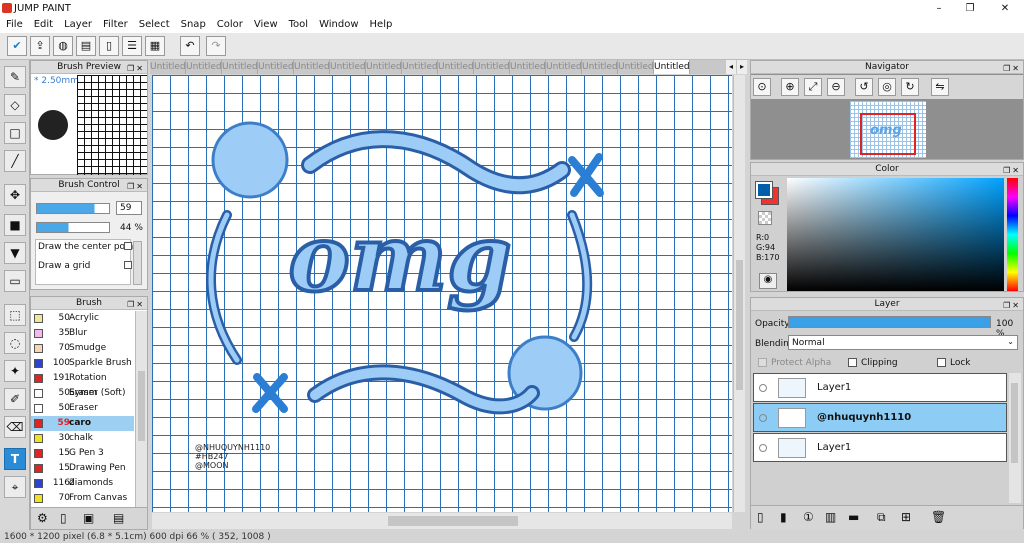  What do you see at coordinates (15, 315) in the screenshot?
I see `select-rect-icon: ⬚` at bounding box center [15, 315].